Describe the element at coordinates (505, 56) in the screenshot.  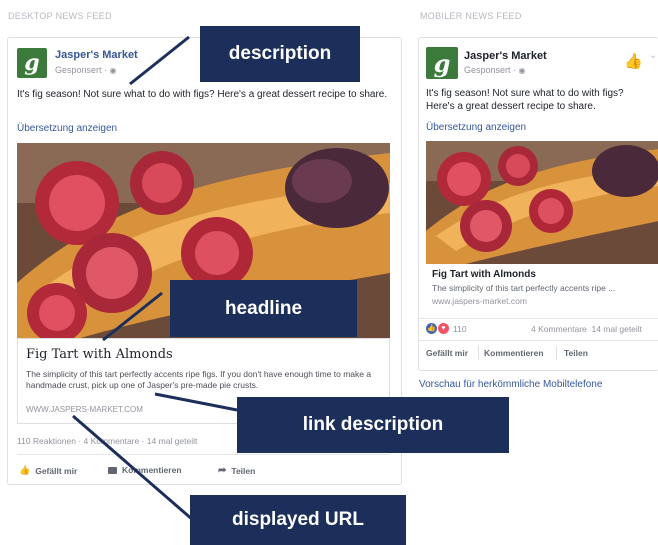
I see `brand-name-mobile: Jasper's Market` at that location.